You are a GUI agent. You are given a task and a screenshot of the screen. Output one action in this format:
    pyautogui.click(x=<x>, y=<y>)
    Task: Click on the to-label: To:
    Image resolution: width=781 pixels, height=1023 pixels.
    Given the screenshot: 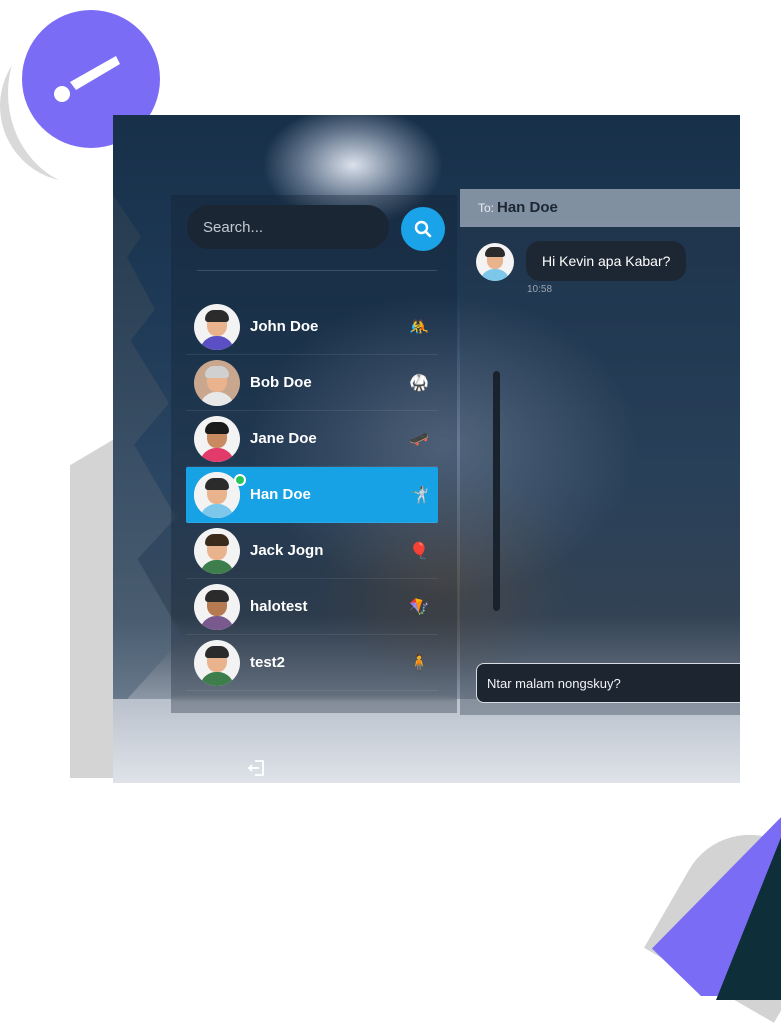 What is the action you would take?
    pyautogui.click(x=486, y=208)
    